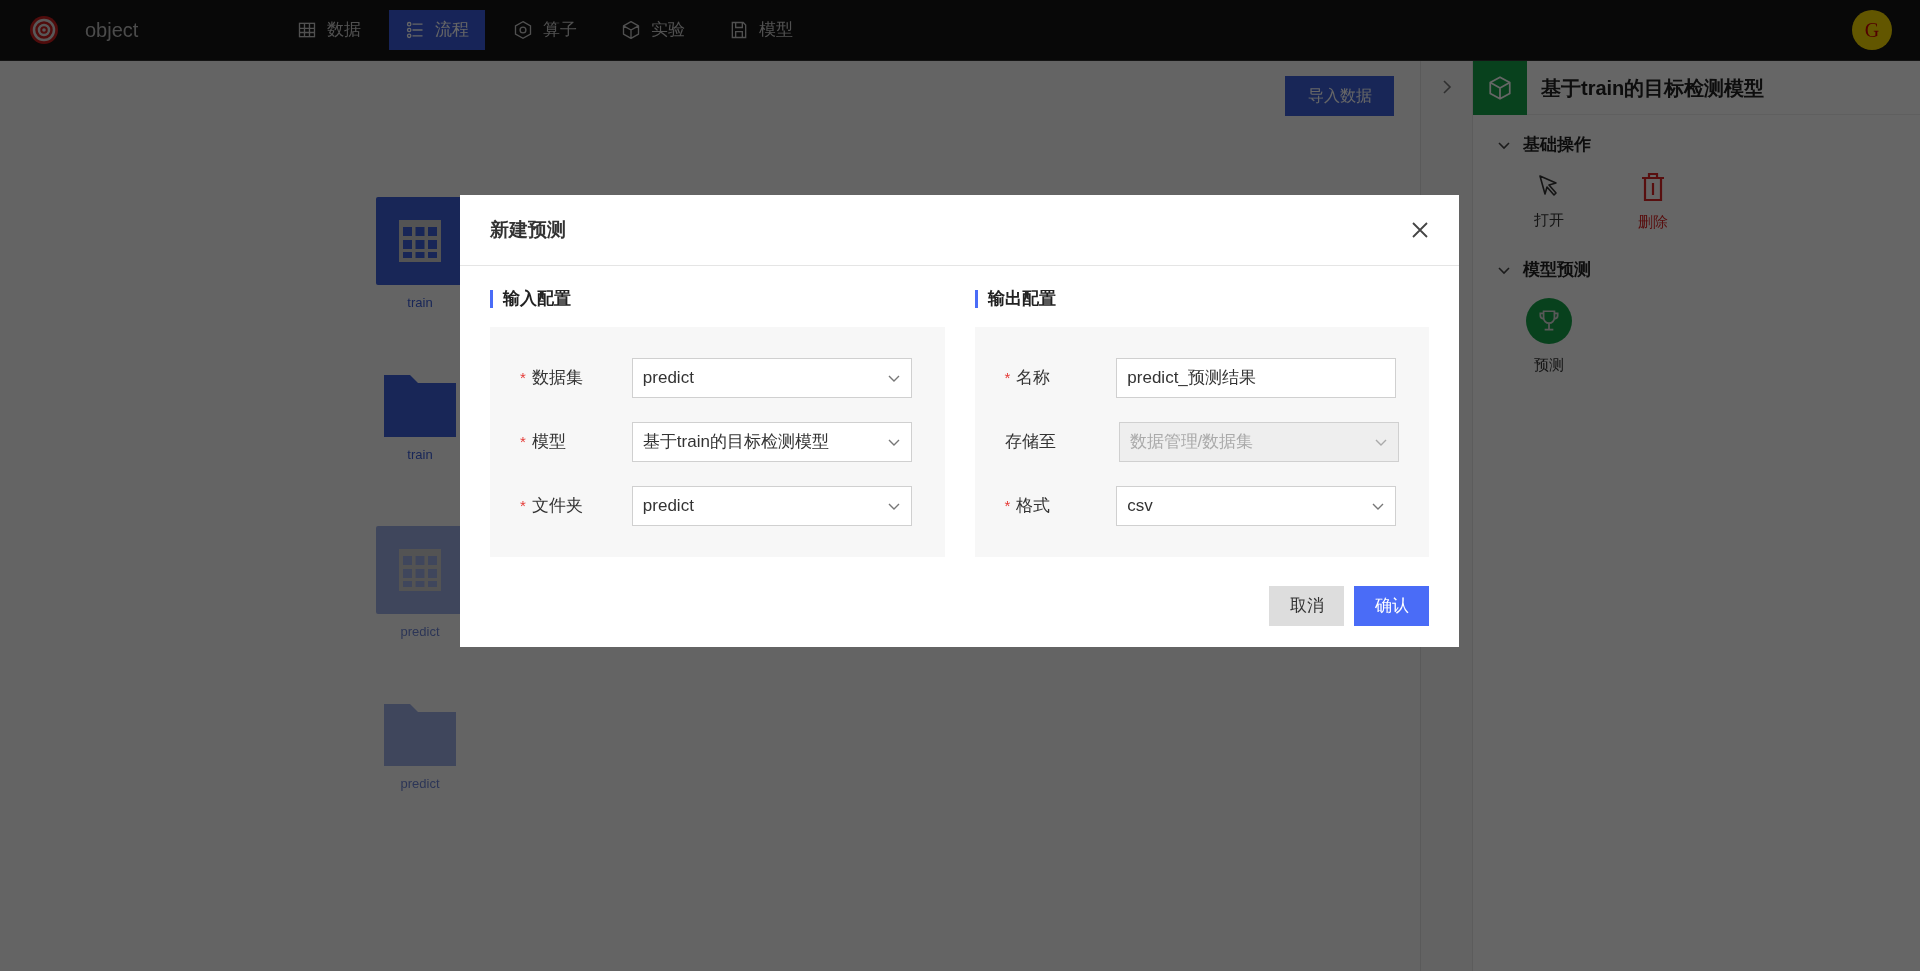 The height and width of the screenshot is (971, 1920). Describe the element at coordinates (1256, 506) in the screenshot. I see `select-field: csv` at that location.